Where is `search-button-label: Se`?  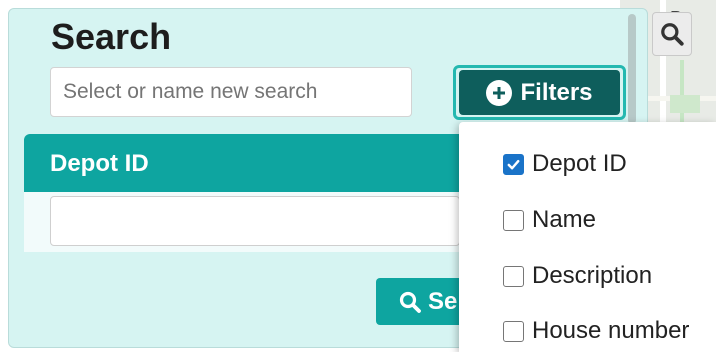 search-button-label: Se is located at coordinates (443, 301).